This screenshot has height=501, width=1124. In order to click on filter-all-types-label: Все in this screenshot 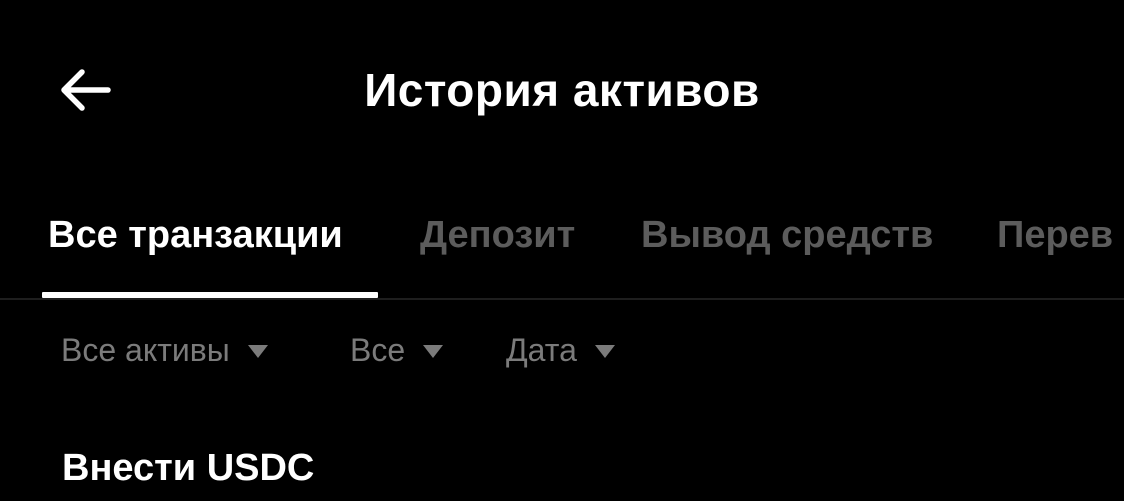, I will do `click(378, 349)`.